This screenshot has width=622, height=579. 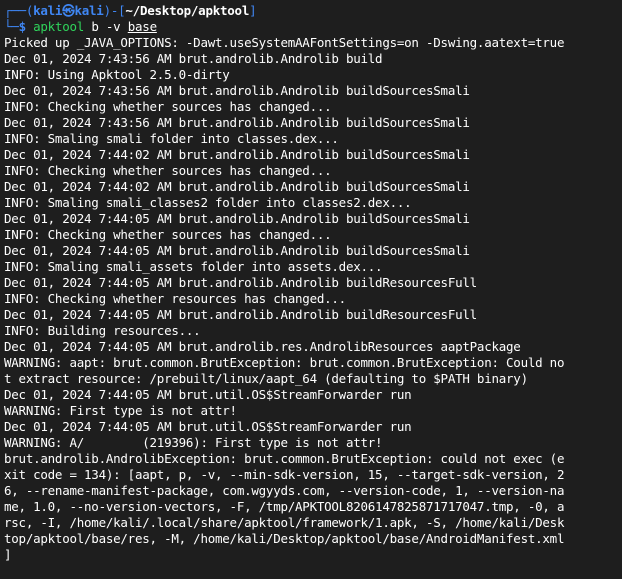 I want to click on prompt-dollar: $, so click(x=22, y=26).